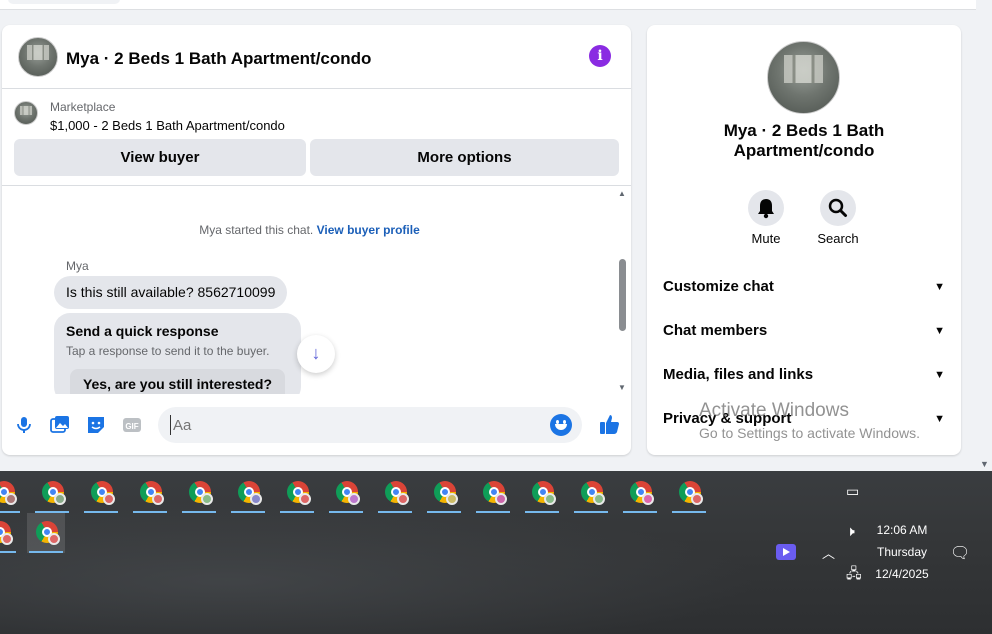 The height and width of the screenshot is (634, 992). I want to click on message-input-wrapper, so click(370, 425).